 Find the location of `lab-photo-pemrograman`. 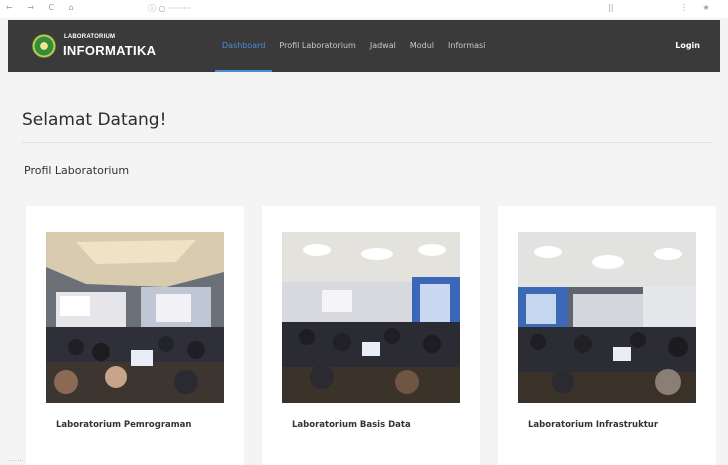

lab-photo-pemrograman is located at coordinates (135, 317).